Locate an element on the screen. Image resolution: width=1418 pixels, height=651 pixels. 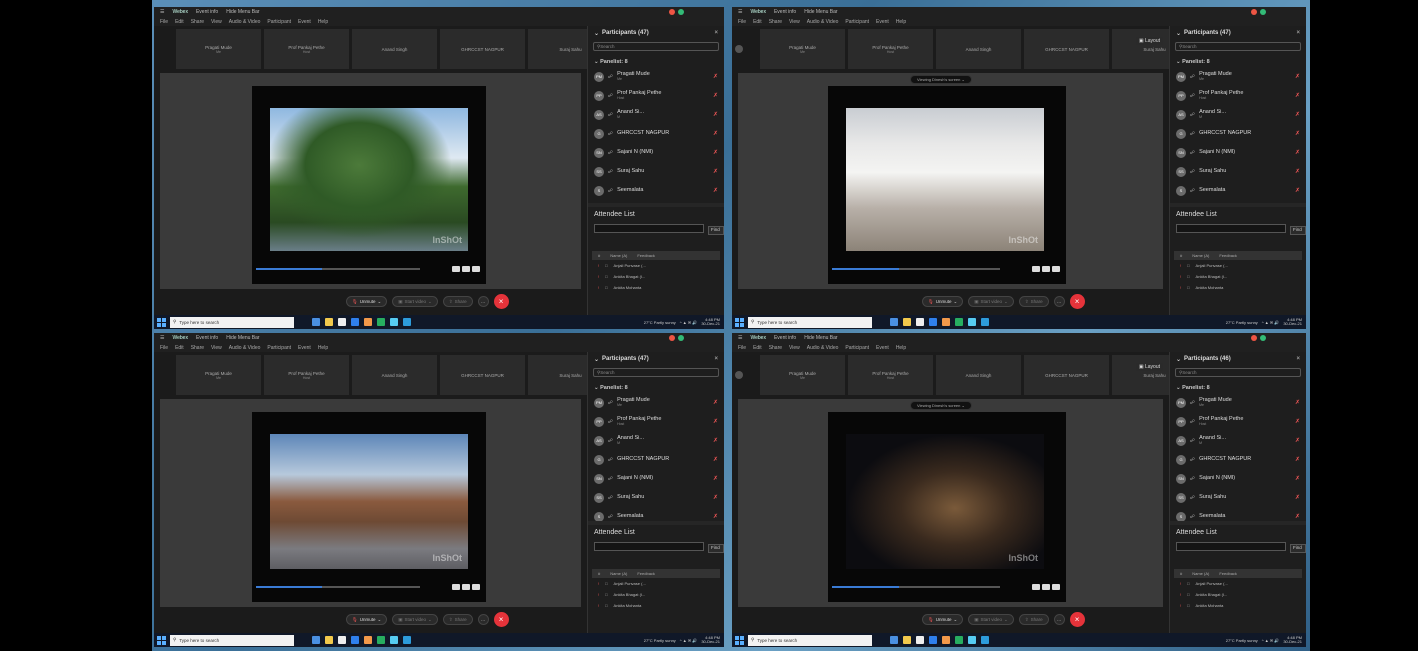
unmute-button: 🎙 Unmute ⌄ is located at coordinates (943, 619).